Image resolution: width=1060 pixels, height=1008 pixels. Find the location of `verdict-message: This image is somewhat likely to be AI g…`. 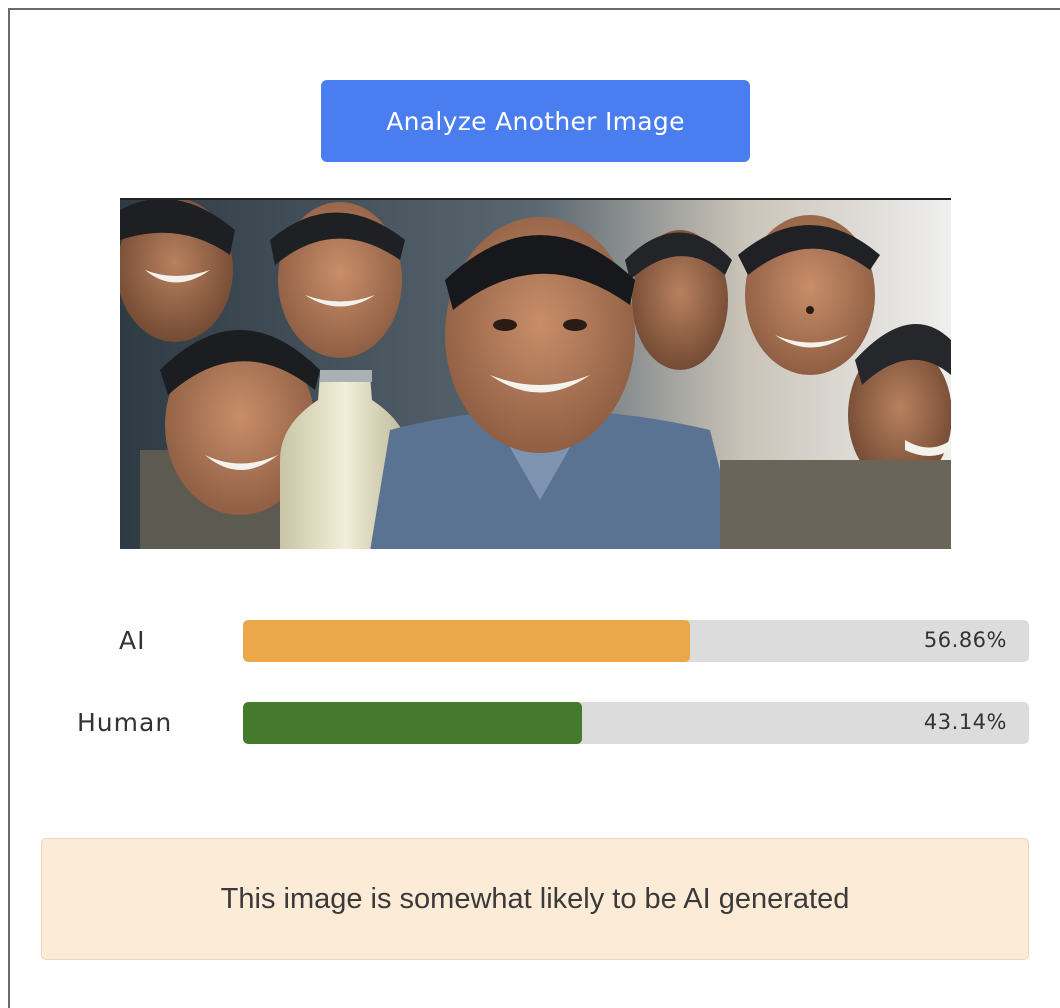

verdict-message: This image is somewhat likely to be AI g… is located at coordinates (535, 899).